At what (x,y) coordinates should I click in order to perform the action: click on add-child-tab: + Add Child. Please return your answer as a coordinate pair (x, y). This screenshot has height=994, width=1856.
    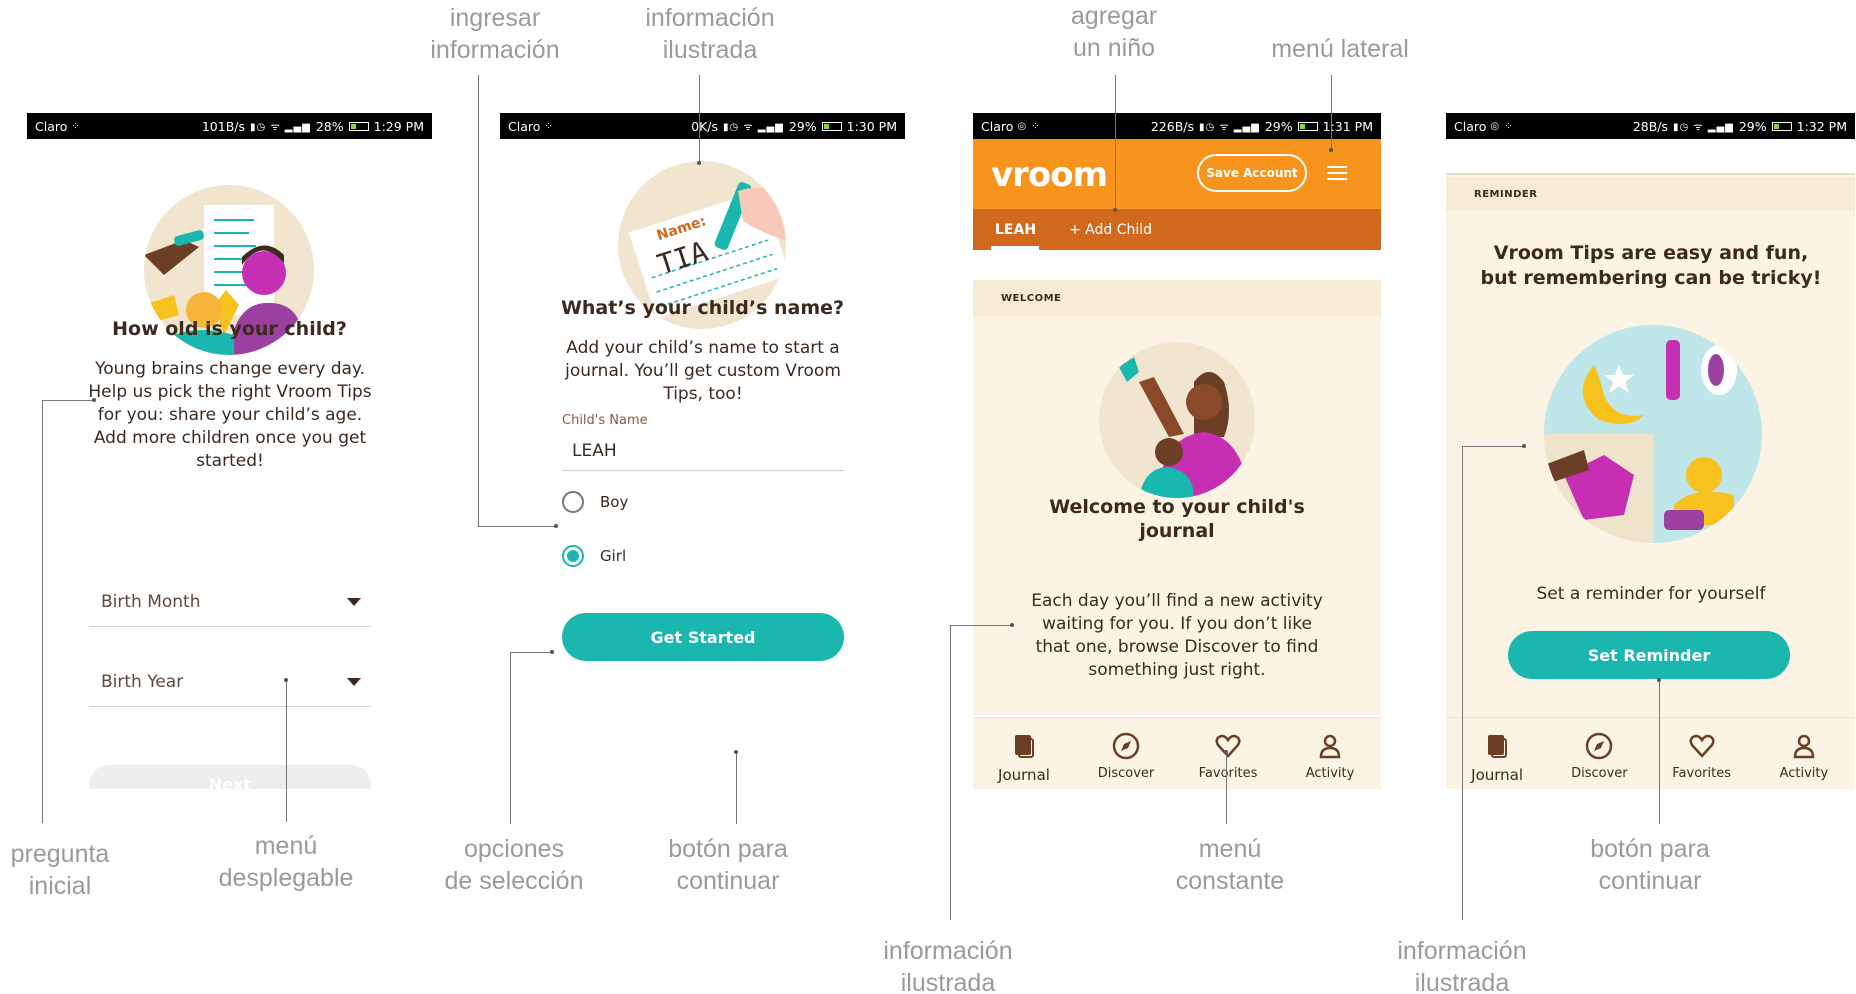
    Looking at the image, I should click on (1110, 230).